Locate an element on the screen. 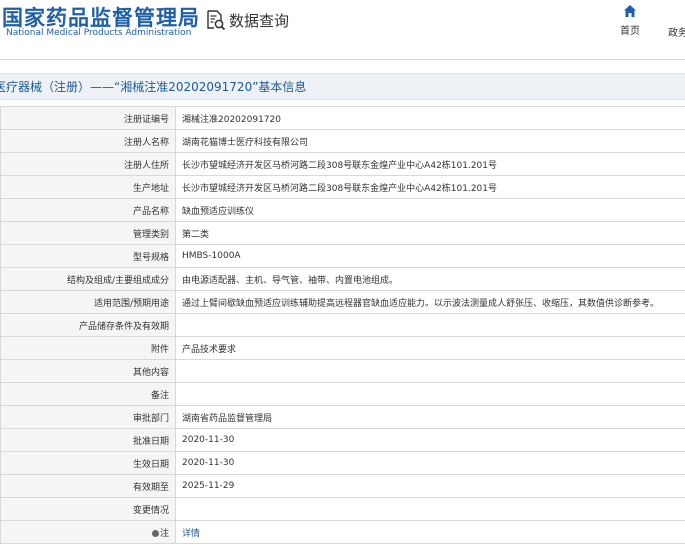 This screenshot has width=685, height=551. table-row: 结构及组成/主要组成成分 由电源适配器、主机、导气管、袖带、内置电池组成。 is located at coordinates (342, 279).